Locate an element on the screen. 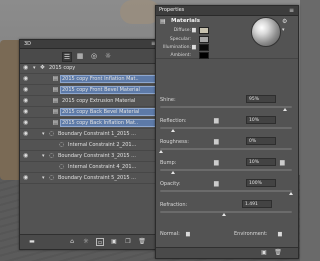 The image size is (320, 261). reflection-texture-icon: ▆ is located at coordinates (216, 120).